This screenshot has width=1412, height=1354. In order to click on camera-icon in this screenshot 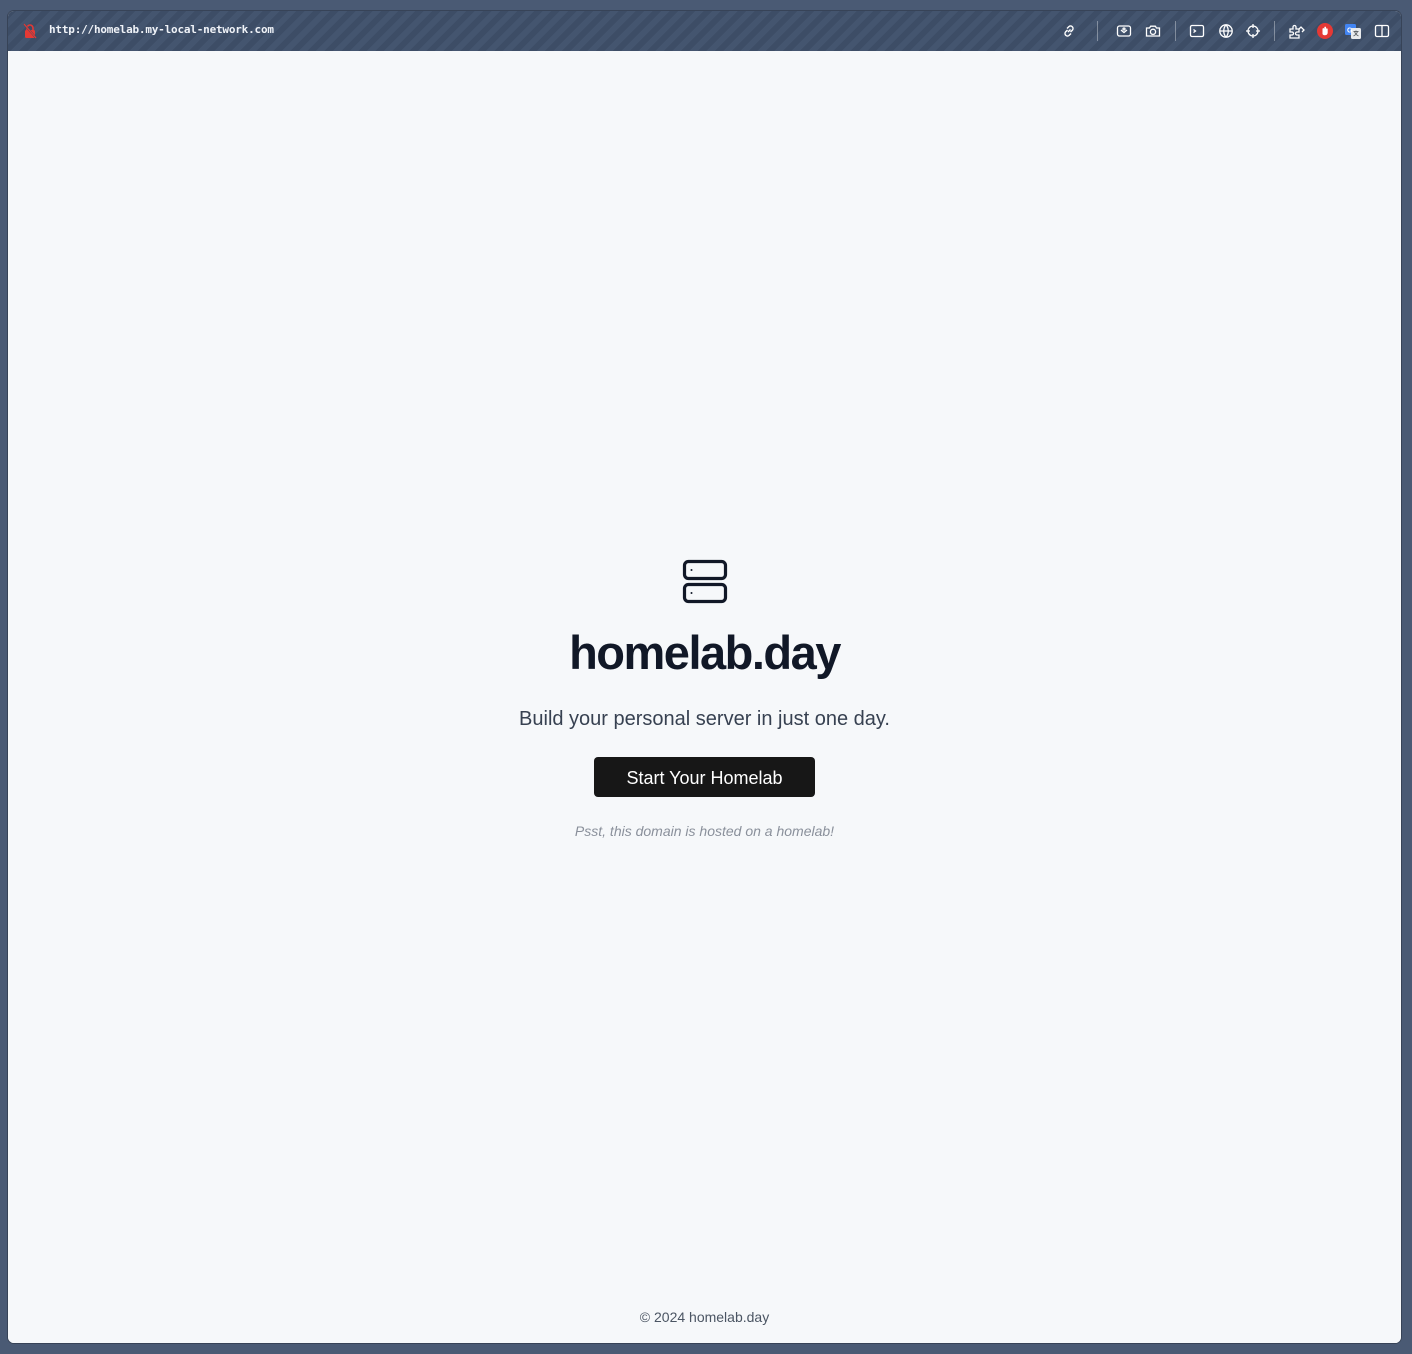, I will do `click(1153, 31)`.